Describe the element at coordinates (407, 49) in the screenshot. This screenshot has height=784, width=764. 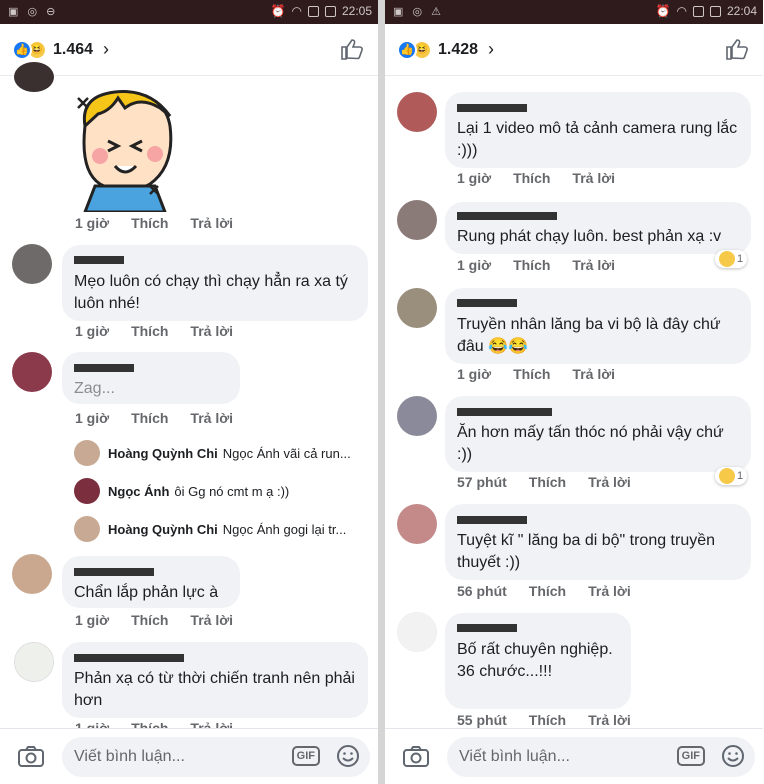
I see `like-reaction-icon: 👍` at that location.